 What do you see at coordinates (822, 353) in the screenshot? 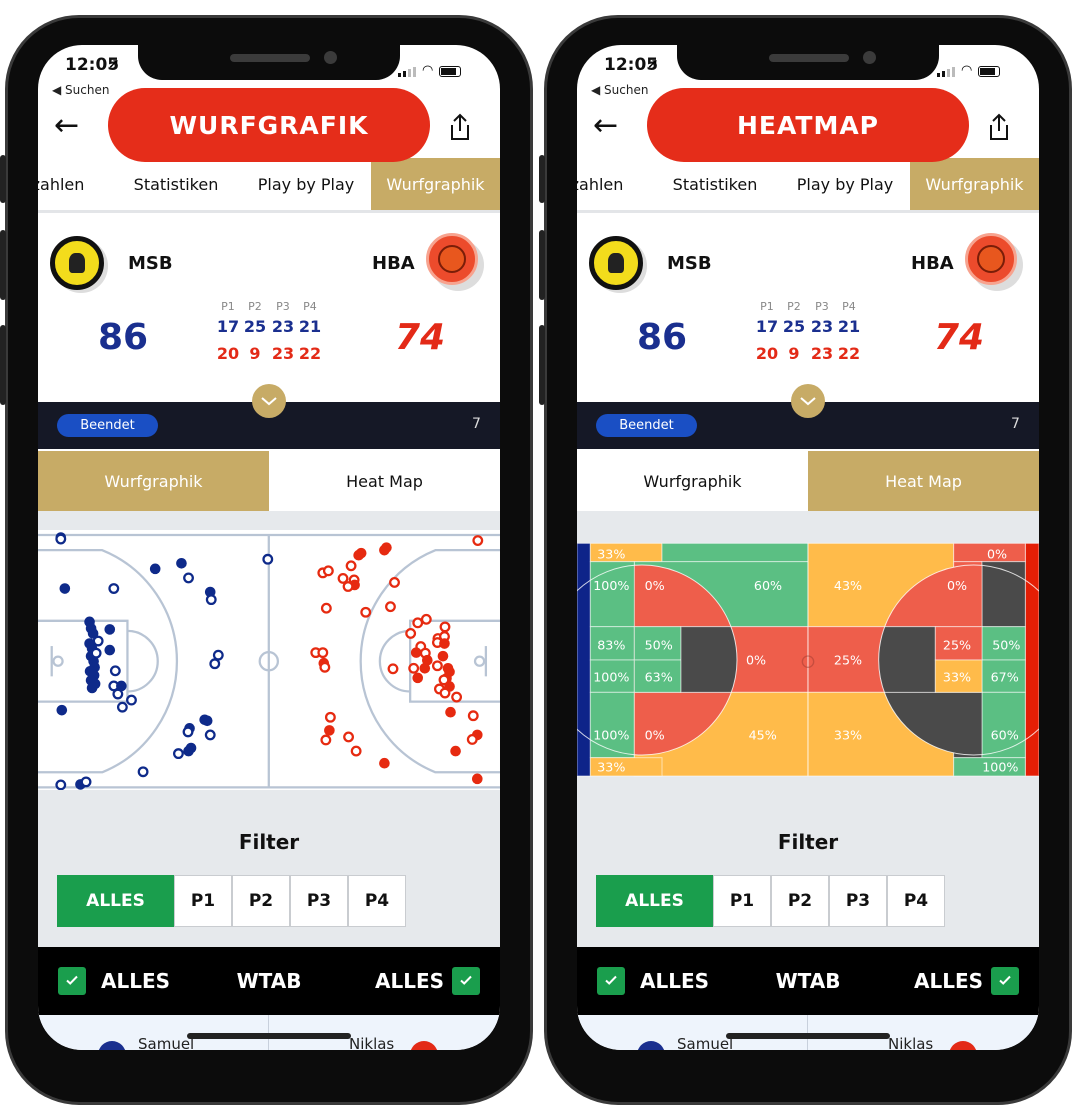
I see `away-quarter-score: 23` at bounding box center [822, 353].